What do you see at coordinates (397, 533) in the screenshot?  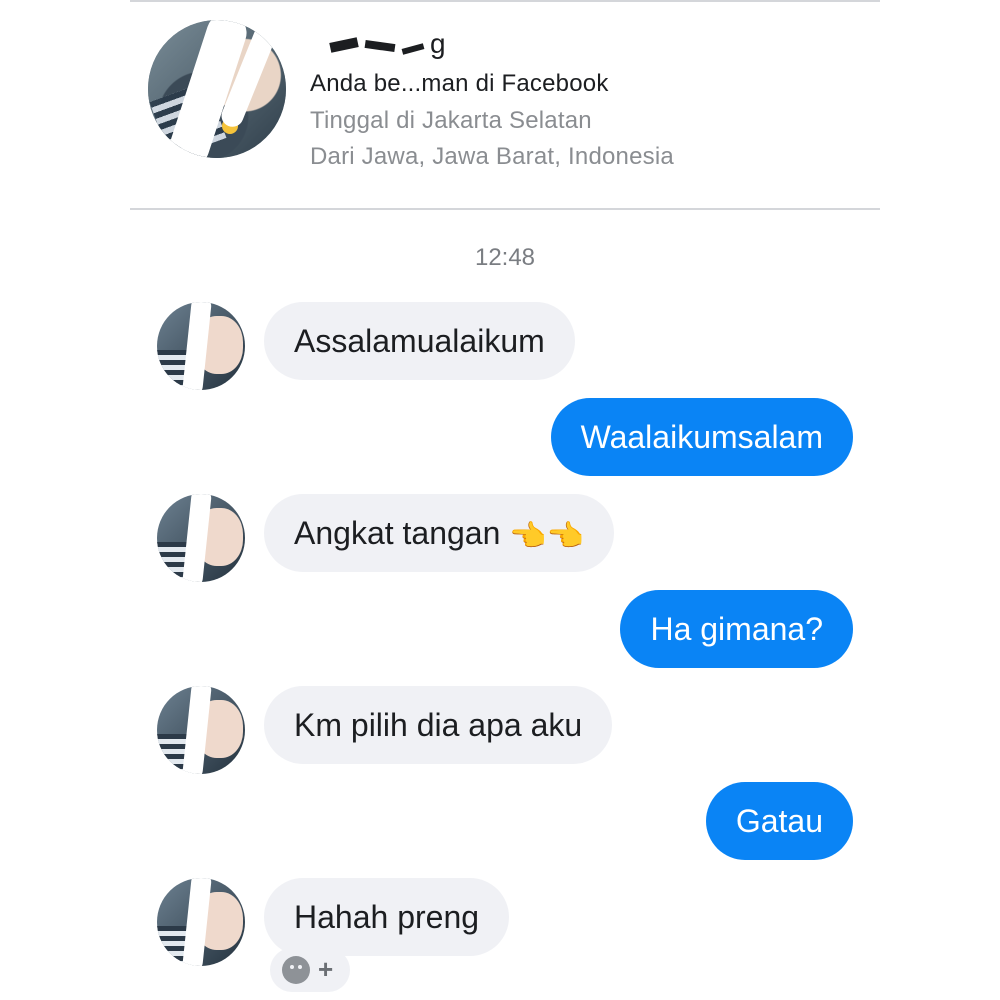 I see `message-text: Angkat tangan` at bounding box center [397, 533].